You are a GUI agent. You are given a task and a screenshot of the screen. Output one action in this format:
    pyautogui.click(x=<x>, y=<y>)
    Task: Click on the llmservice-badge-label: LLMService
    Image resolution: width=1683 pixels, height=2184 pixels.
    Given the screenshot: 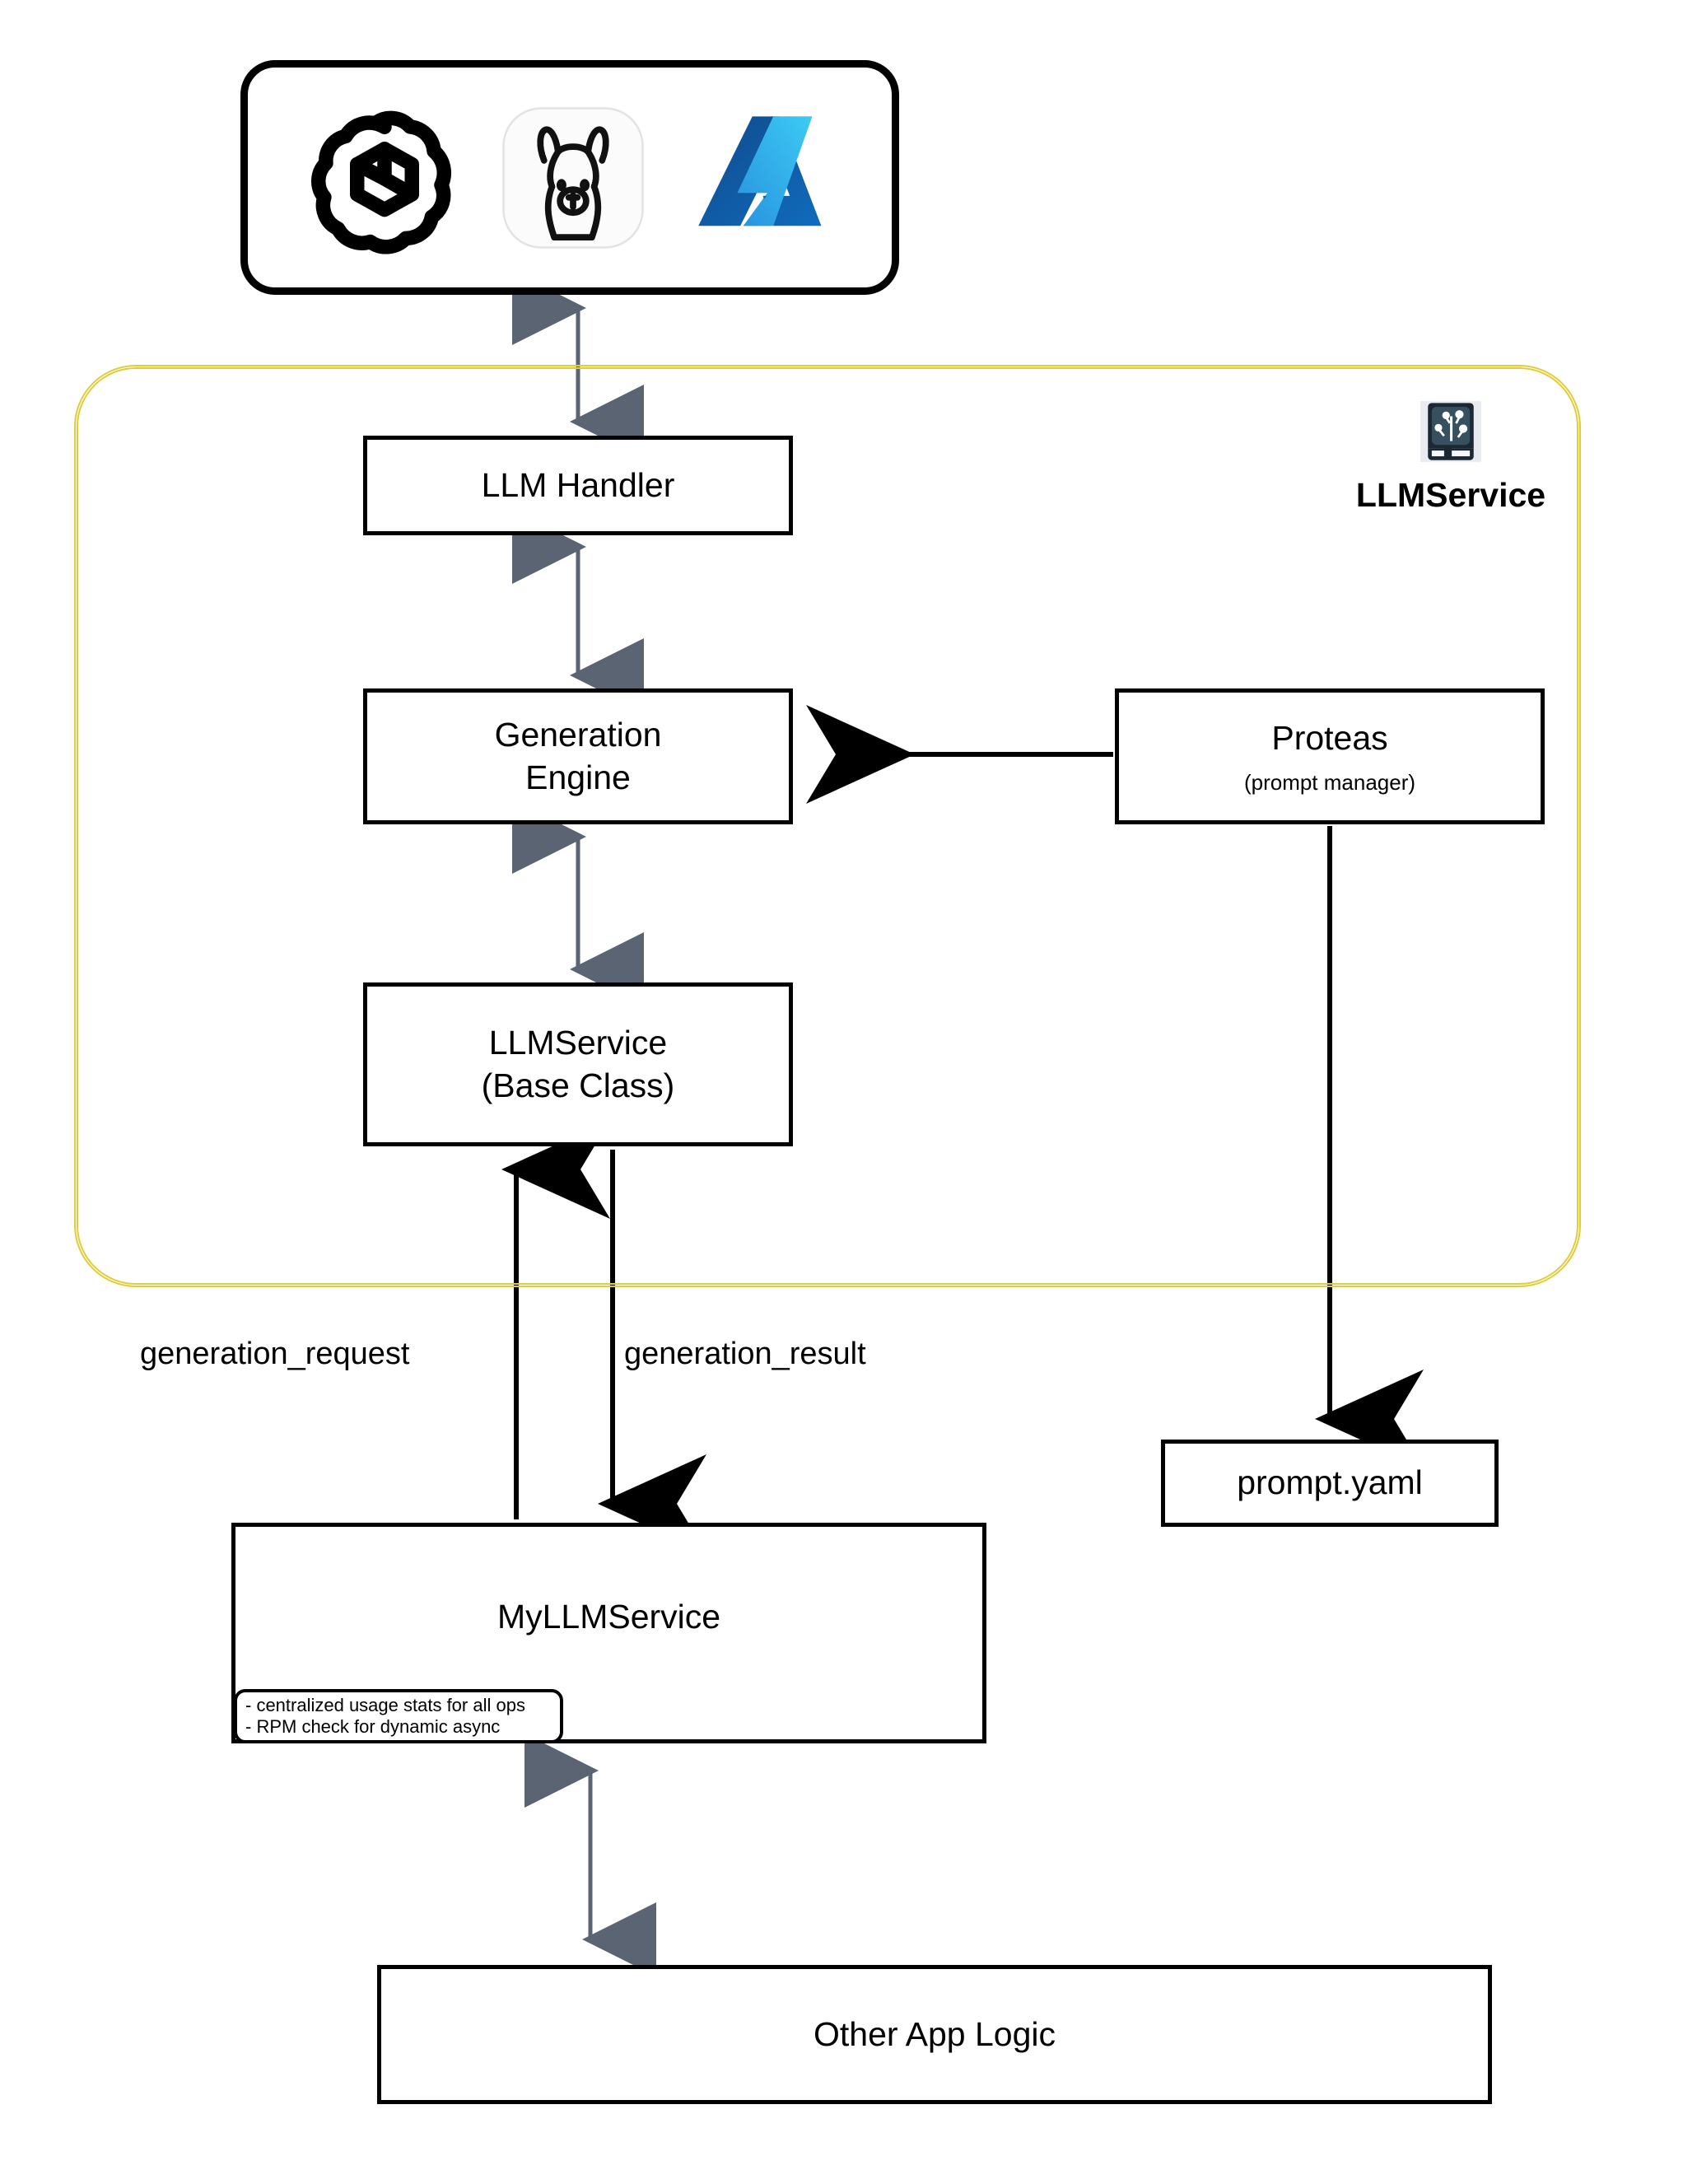 What is the action you would take?
    pyautogui.click(x=1450, y=495)
    